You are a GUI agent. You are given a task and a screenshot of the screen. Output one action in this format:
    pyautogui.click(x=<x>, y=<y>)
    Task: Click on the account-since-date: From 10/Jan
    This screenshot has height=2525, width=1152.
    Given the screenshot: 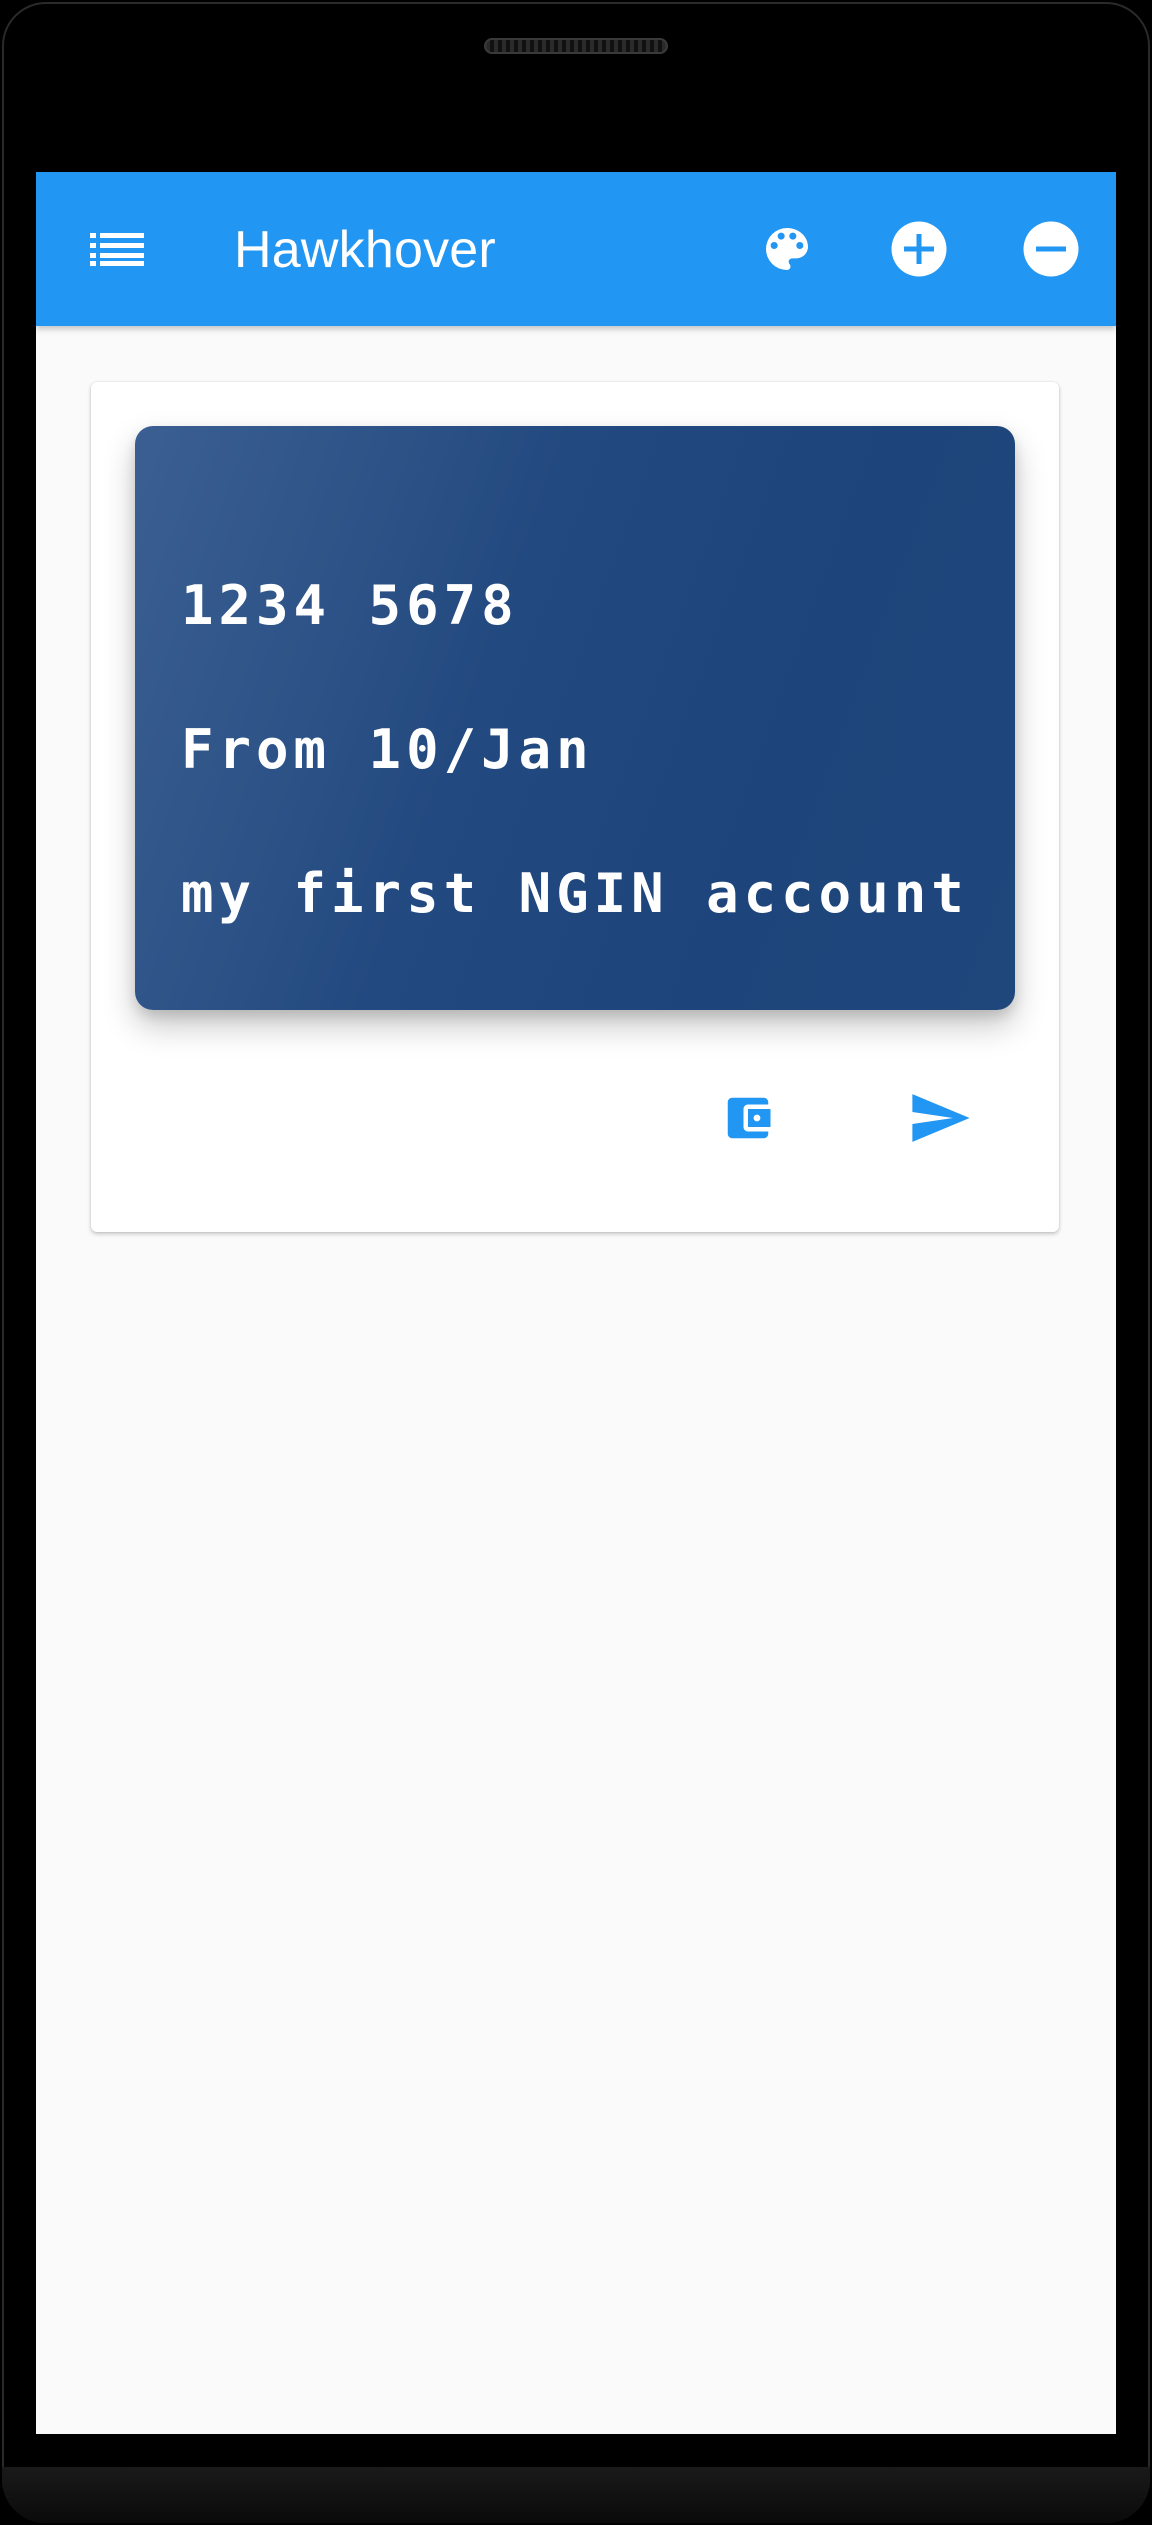 What is the action you would take?
    pyautogui.click(x=387, y=749)
    